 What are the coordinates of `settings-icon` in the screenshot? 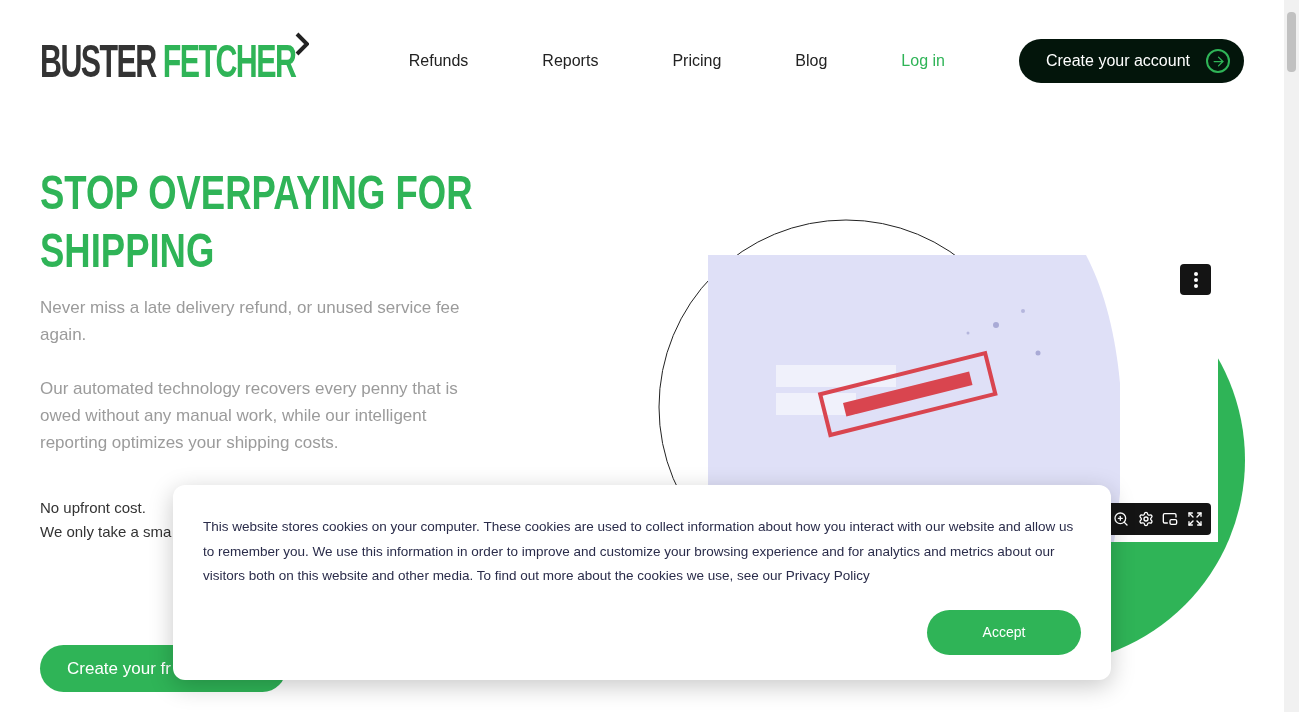 It's located at (1145, 519).